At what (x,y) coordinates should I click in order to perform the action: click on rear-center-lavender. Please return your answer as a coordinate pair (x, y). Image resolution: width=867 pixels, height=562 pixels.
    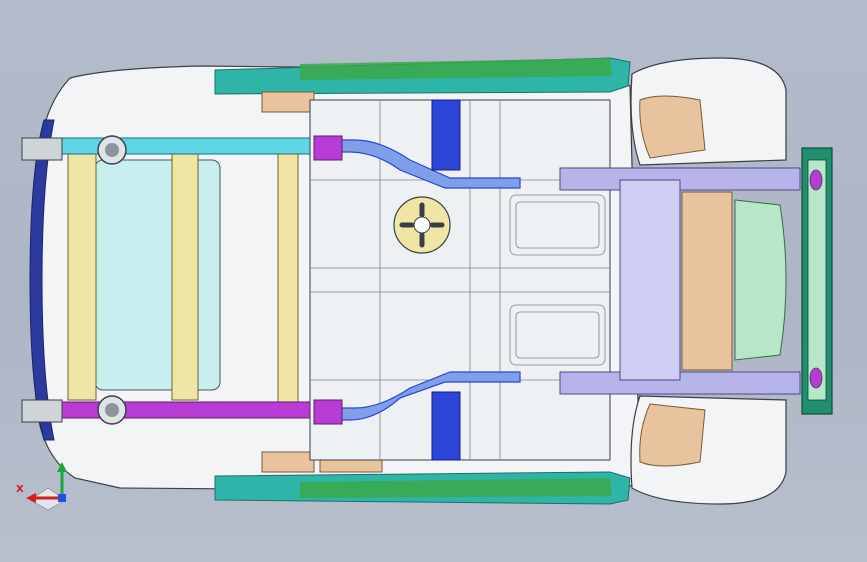
    Looking at the image, I should click on (650, 280).